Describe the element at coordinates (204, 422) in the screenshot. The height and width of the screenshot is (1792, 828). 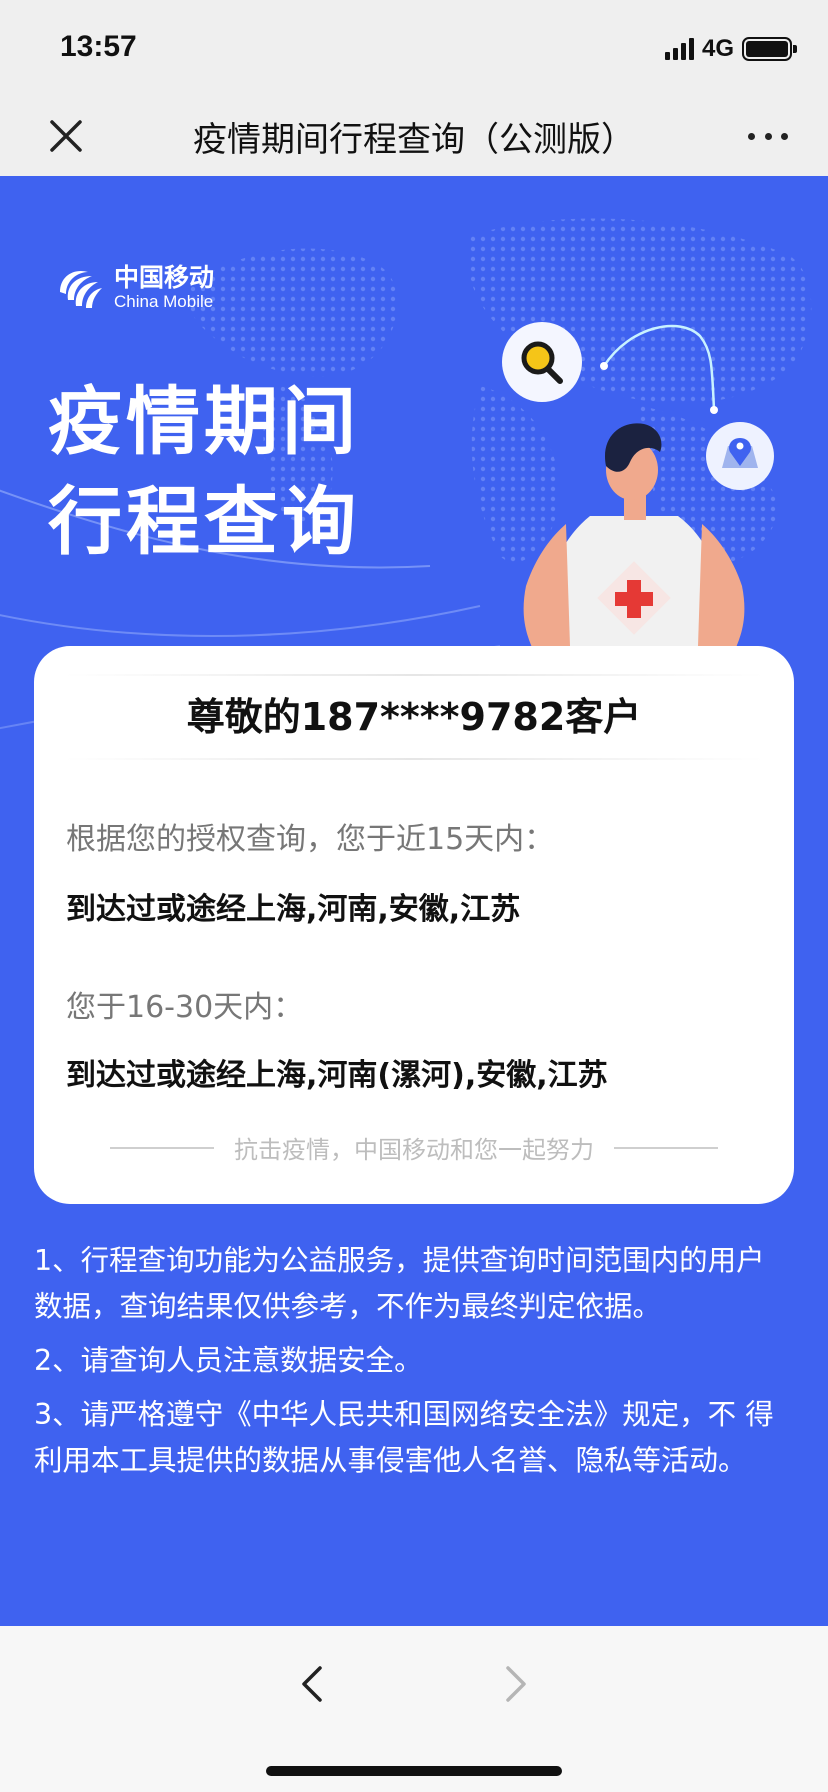
I see `hero-title-line1: 疫情期间` at that location.